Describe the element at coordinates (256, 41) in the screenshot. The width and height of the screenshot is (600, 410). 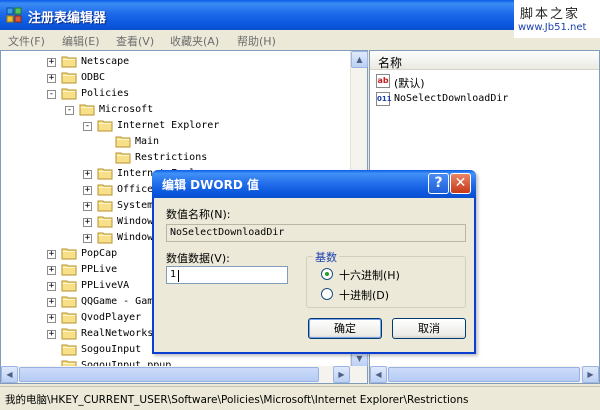
I see `menu-help: 帮助(H)` at that location.